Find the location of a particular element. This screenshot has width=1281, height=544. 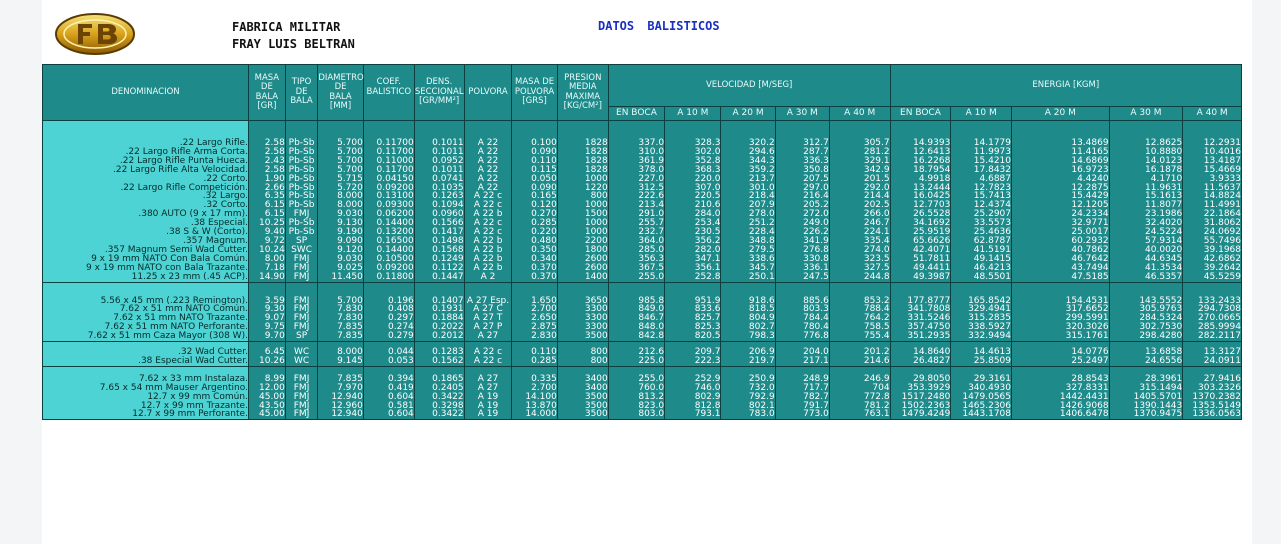

cell-e40: 133.2433 294.7308 270.0665 285.9994 282.2117 is located at coordinates (1212, 319).